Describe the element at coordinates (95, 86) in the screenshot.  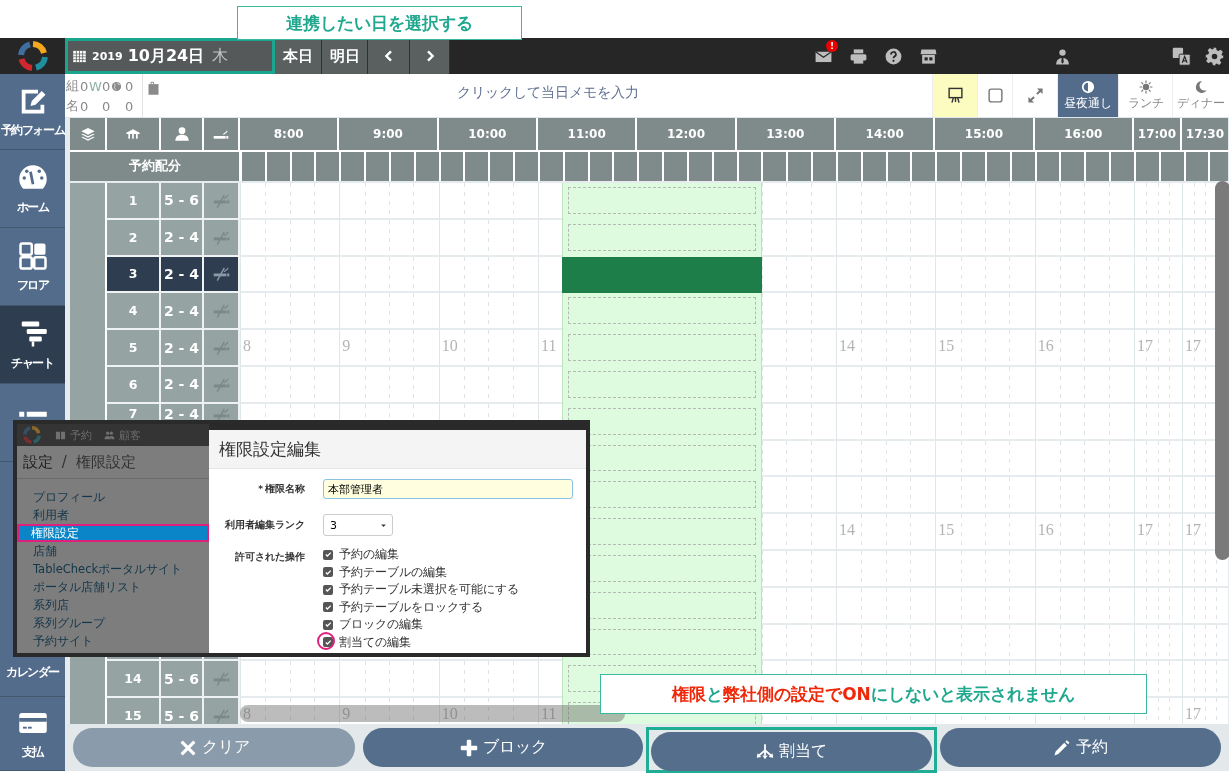
I see `count-label: W` at that location.